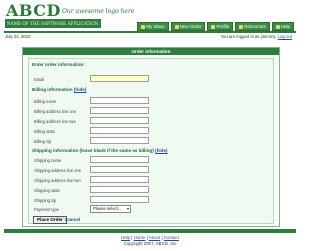 This screenshot has width=320, height=251. Describe the element at coordinates (119, 110) in the screenshot. I see `billing-address1-field` at that location.